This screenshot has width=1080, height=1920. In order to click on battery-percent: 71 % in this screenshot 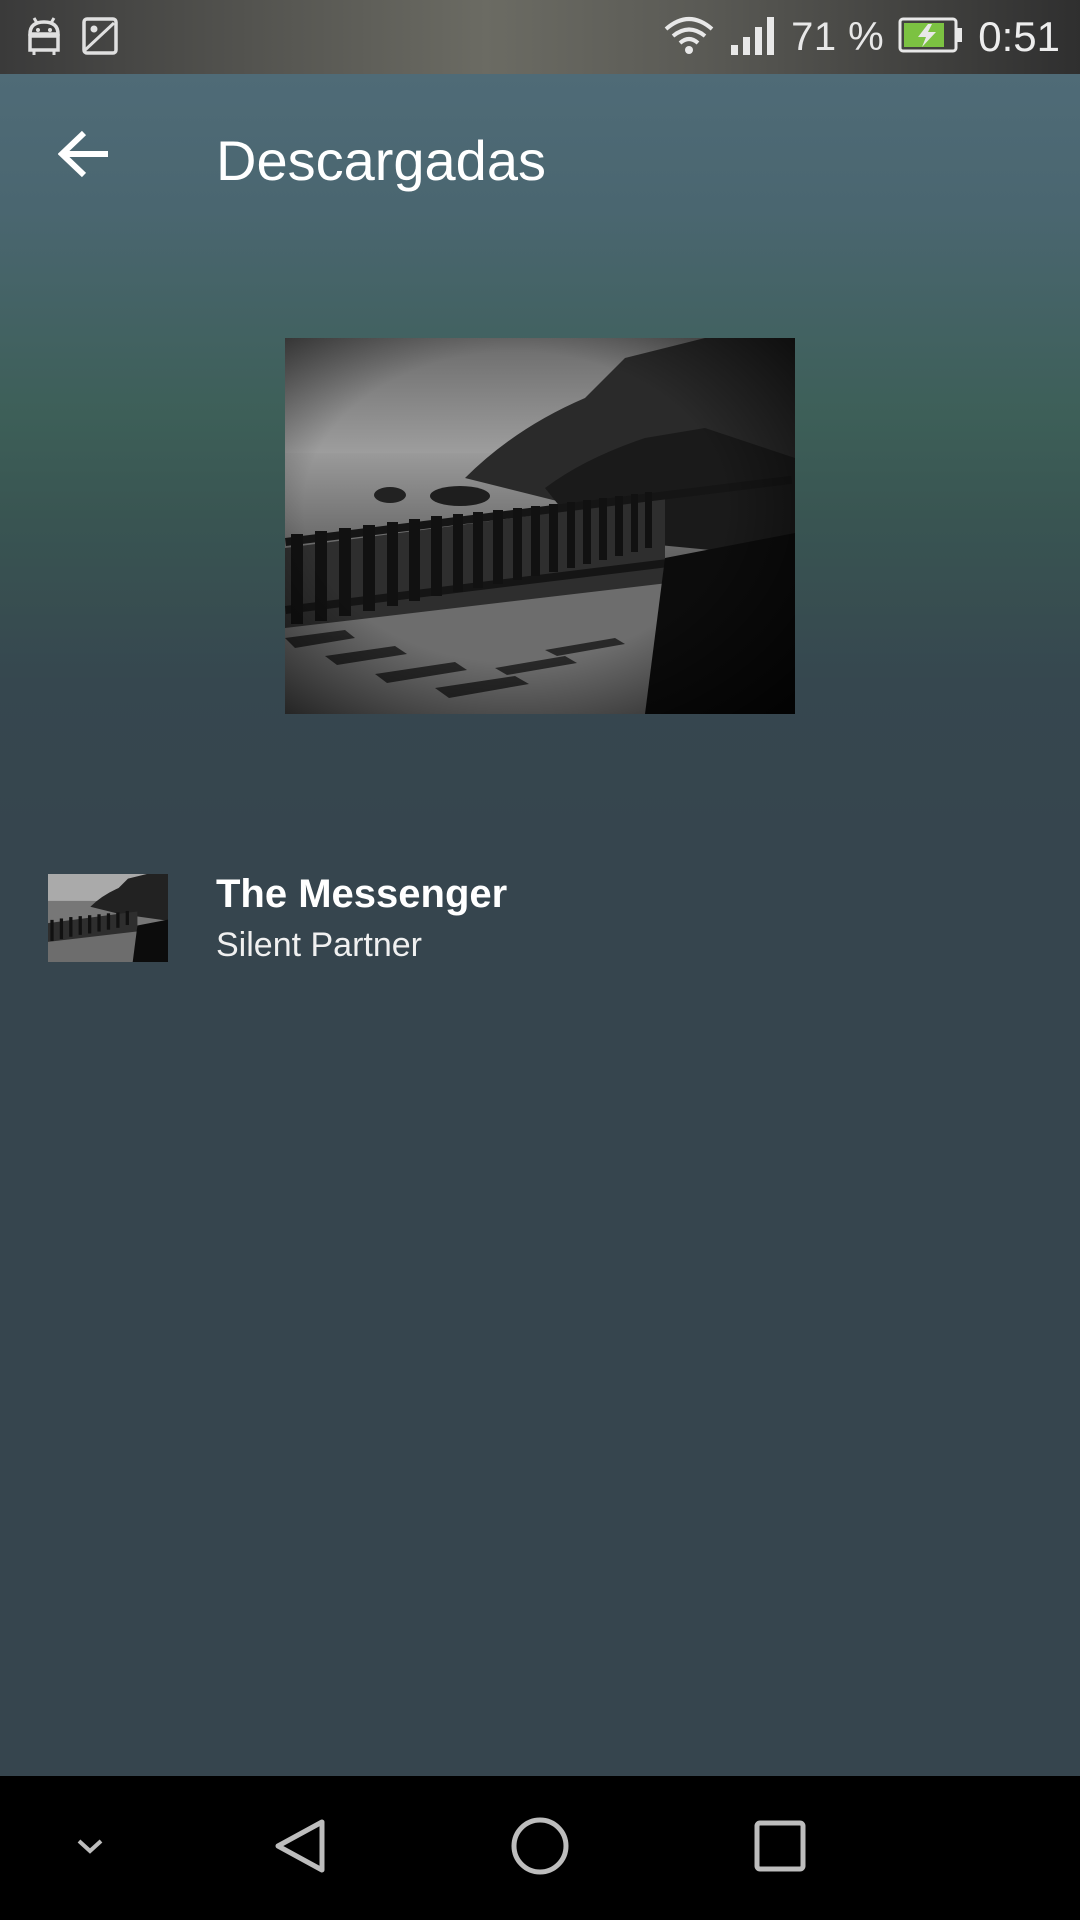, I will do `click(838, 36)`.